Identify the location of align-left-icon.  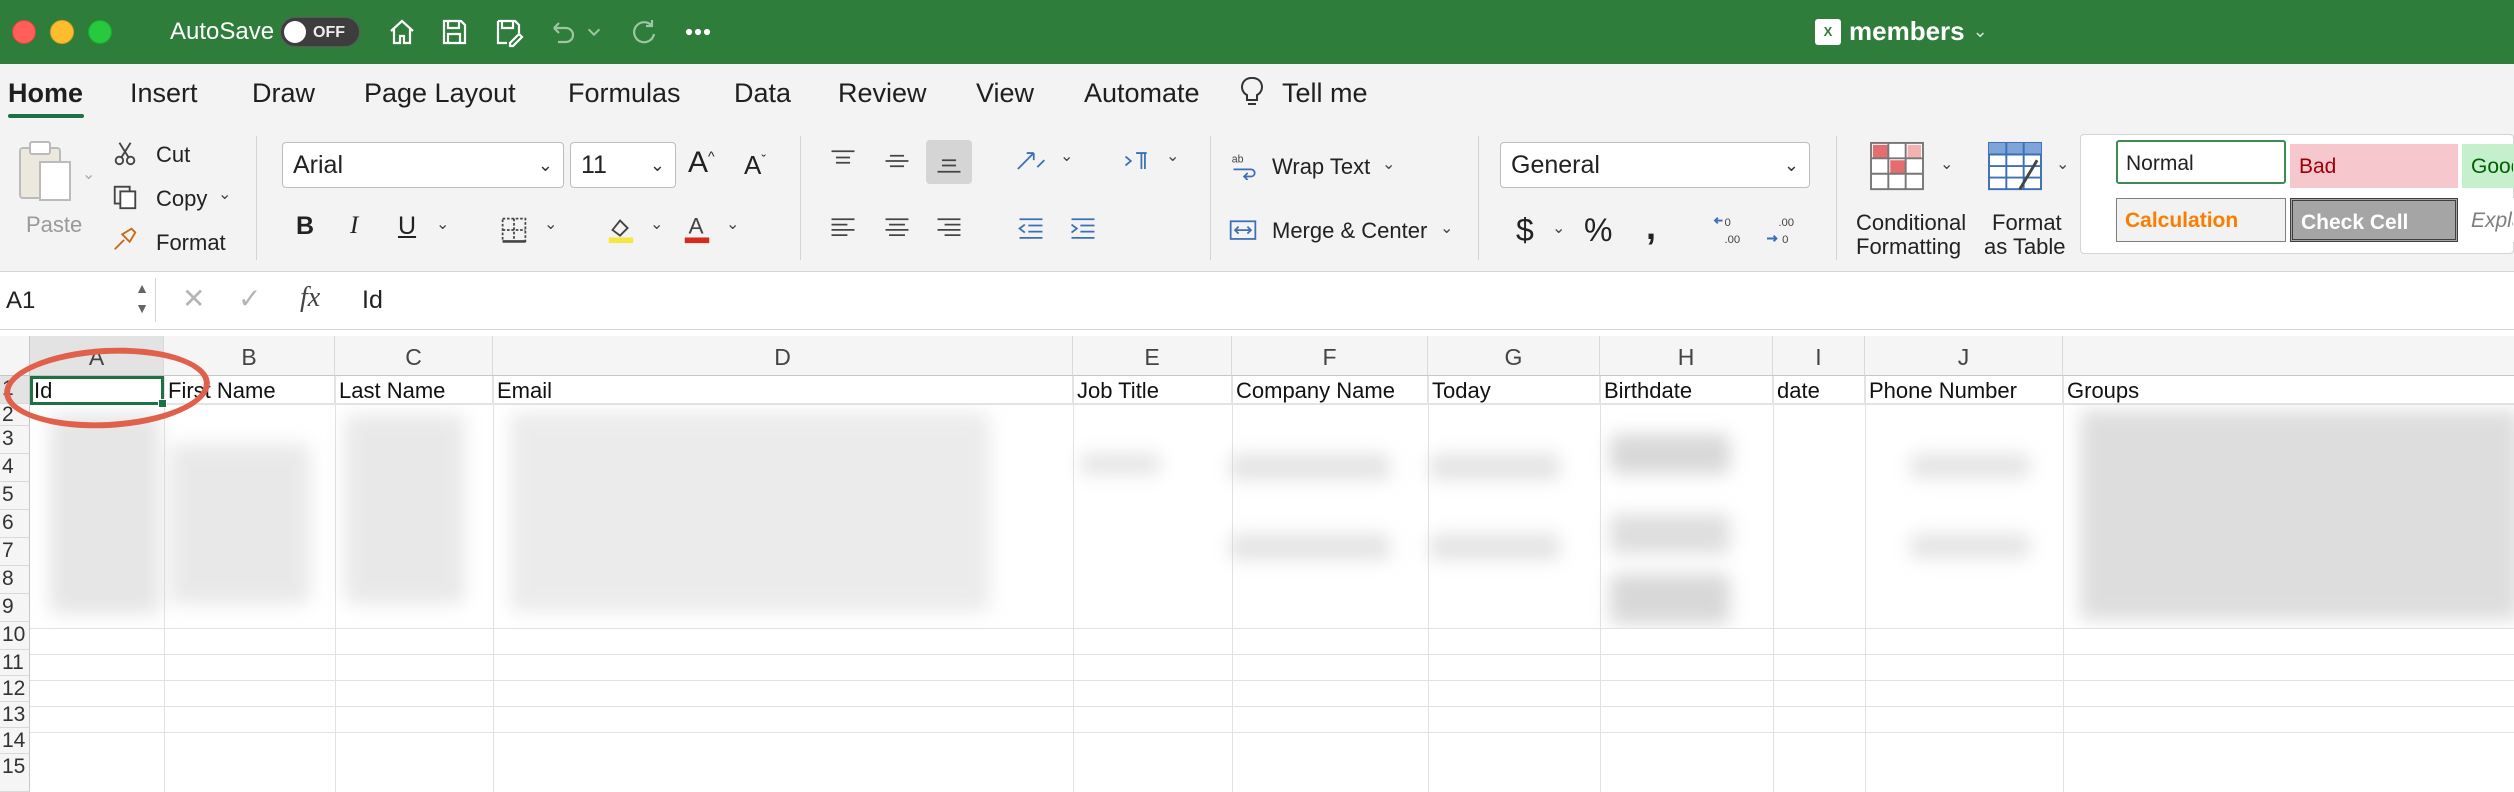
(843, 229).